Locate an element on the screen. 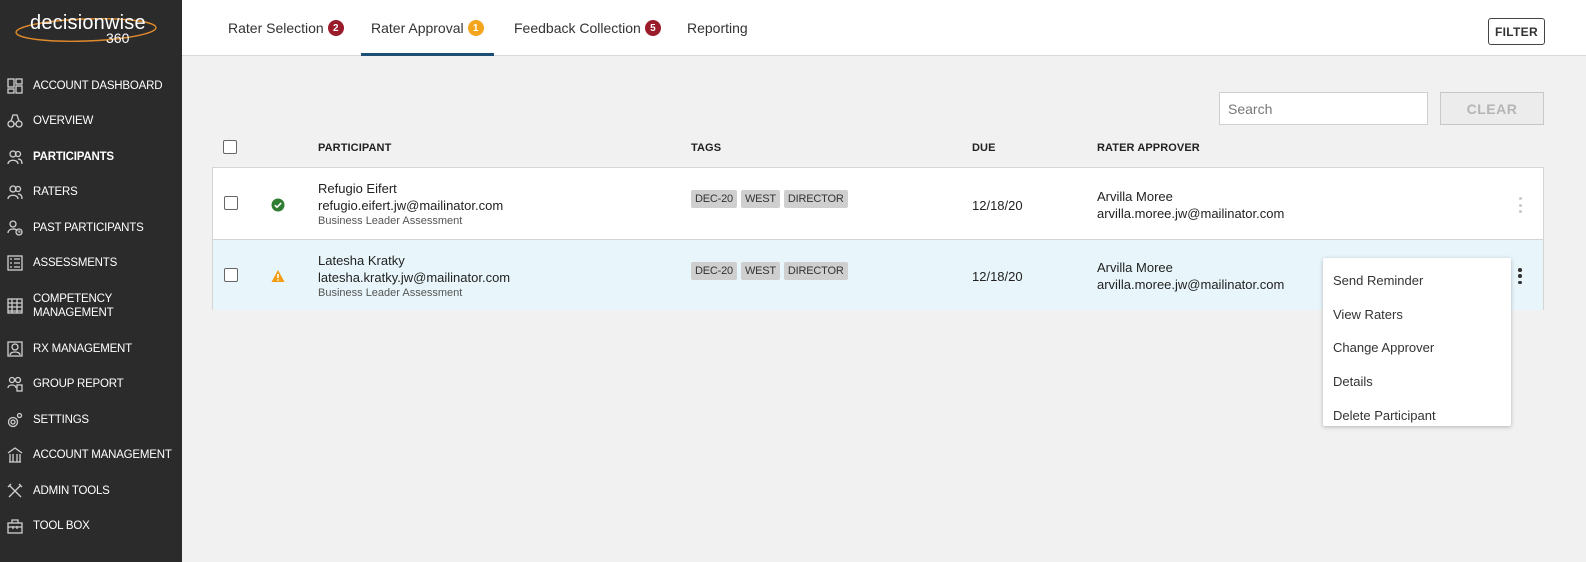 Image resolution: width=1586 pixels, height=562 pixels. column-header-participant: PARTICIPANT is located at coordinates (354, 148).